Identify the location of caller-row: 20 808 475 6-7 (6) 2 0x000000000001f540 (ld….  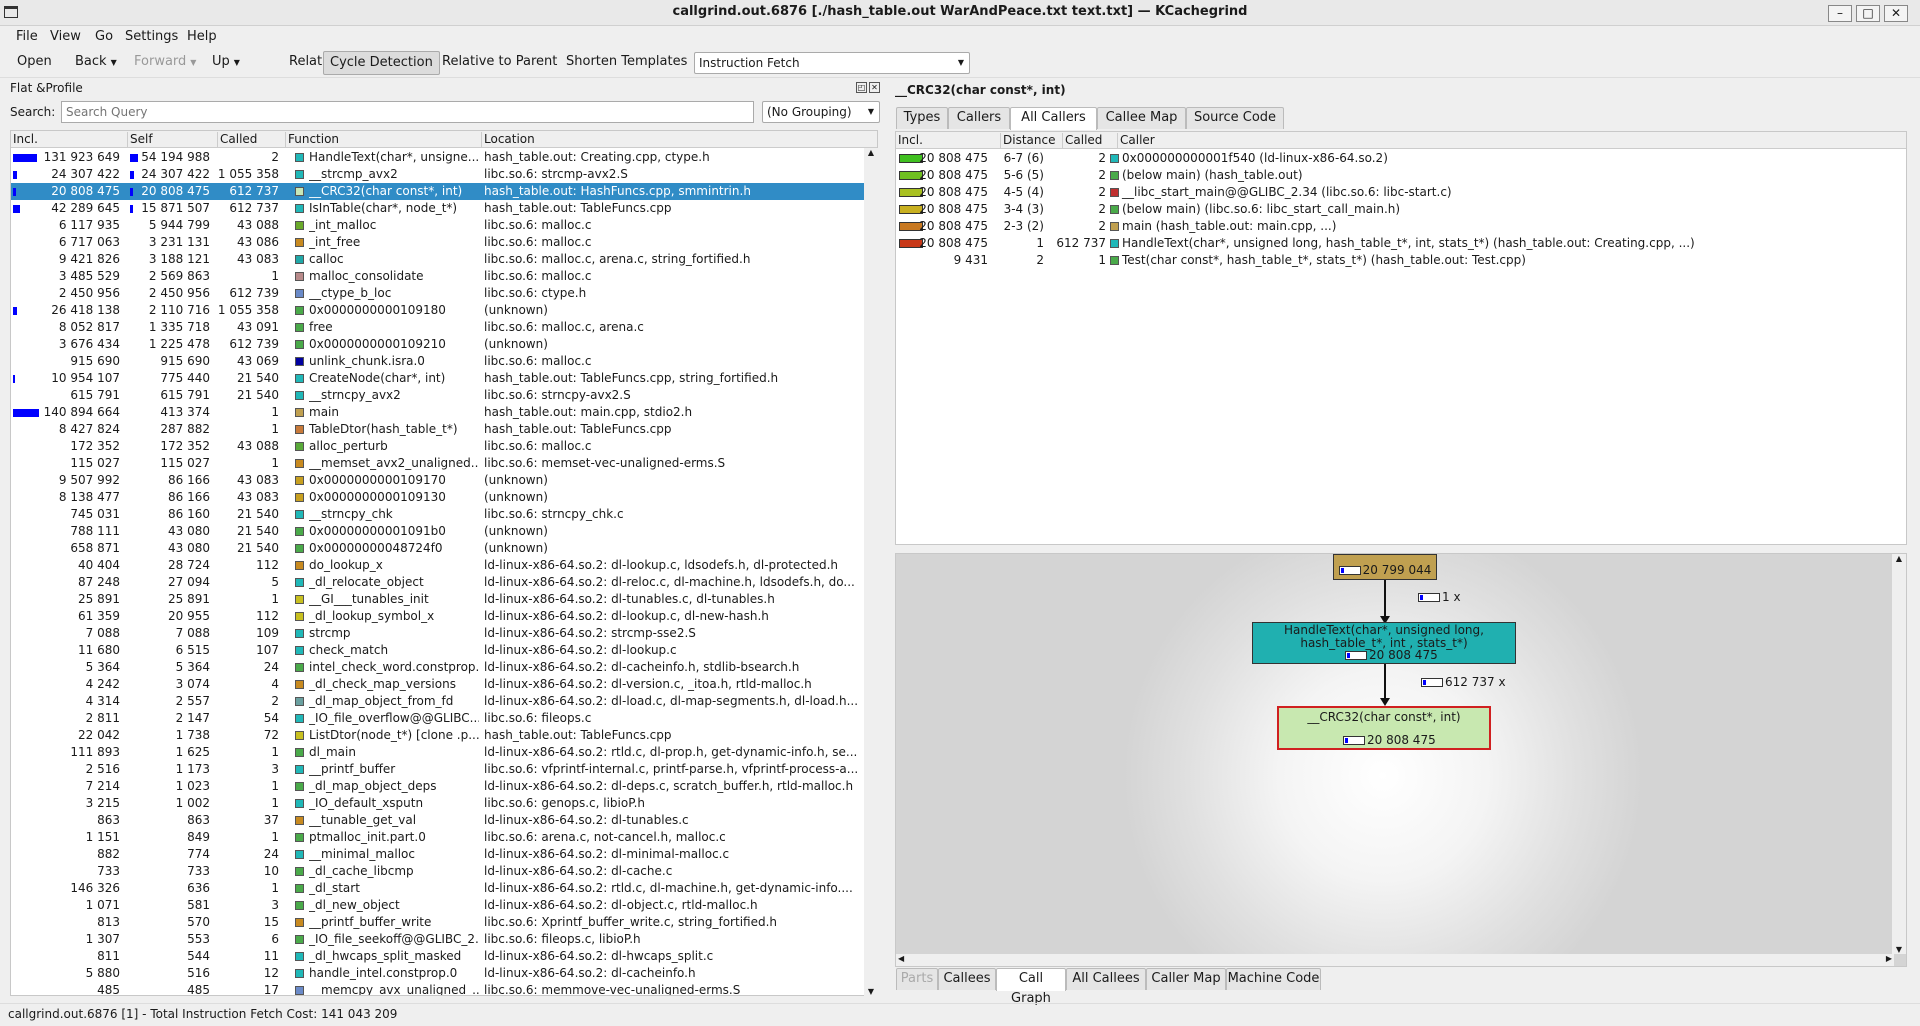
(1401, 158).